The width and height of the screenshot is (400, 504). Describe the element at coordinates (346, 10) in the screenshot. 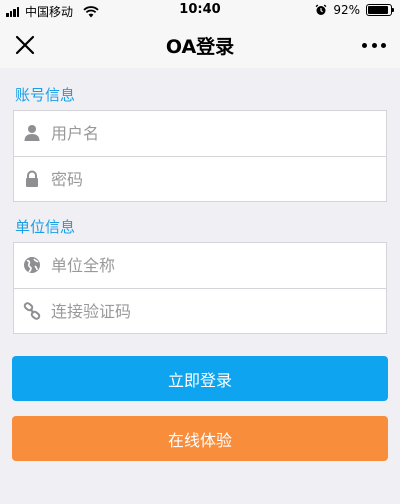

I see `battery-percent: 92%` at that location.